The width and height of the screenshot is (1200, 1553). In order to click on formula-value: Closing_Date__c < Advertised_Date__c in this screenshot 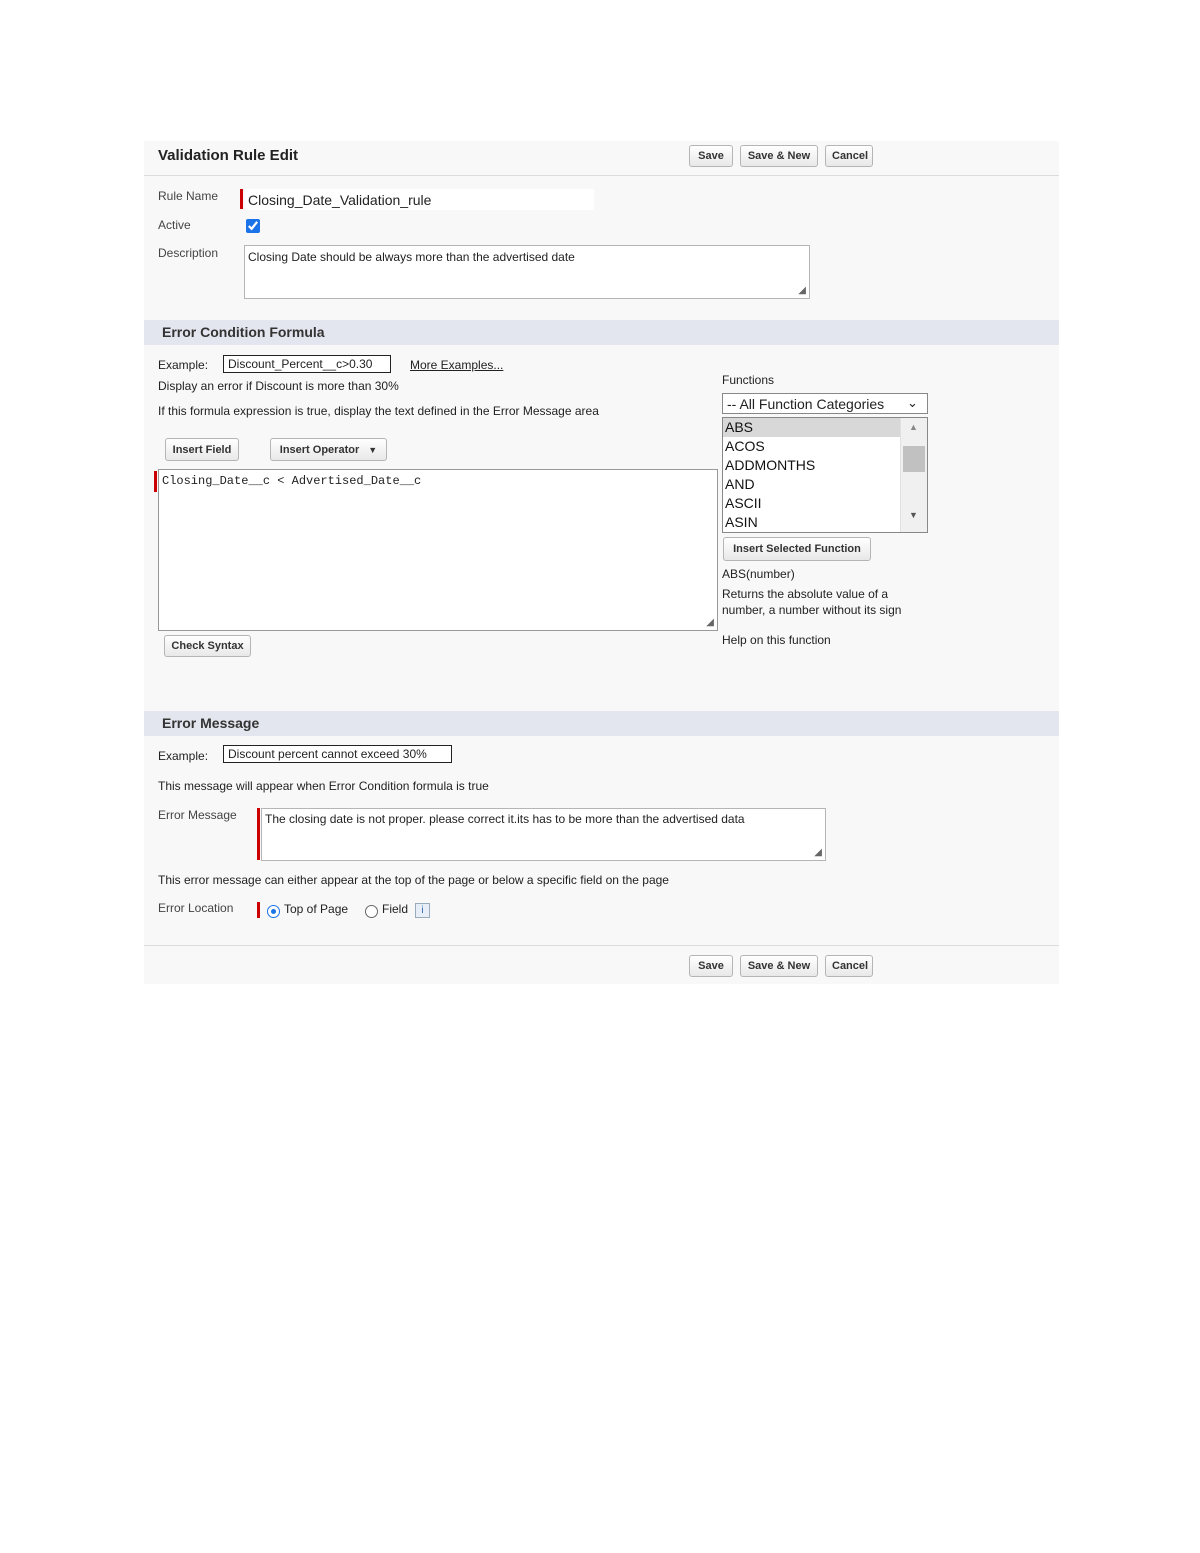, I will do `click(292, 481)`.